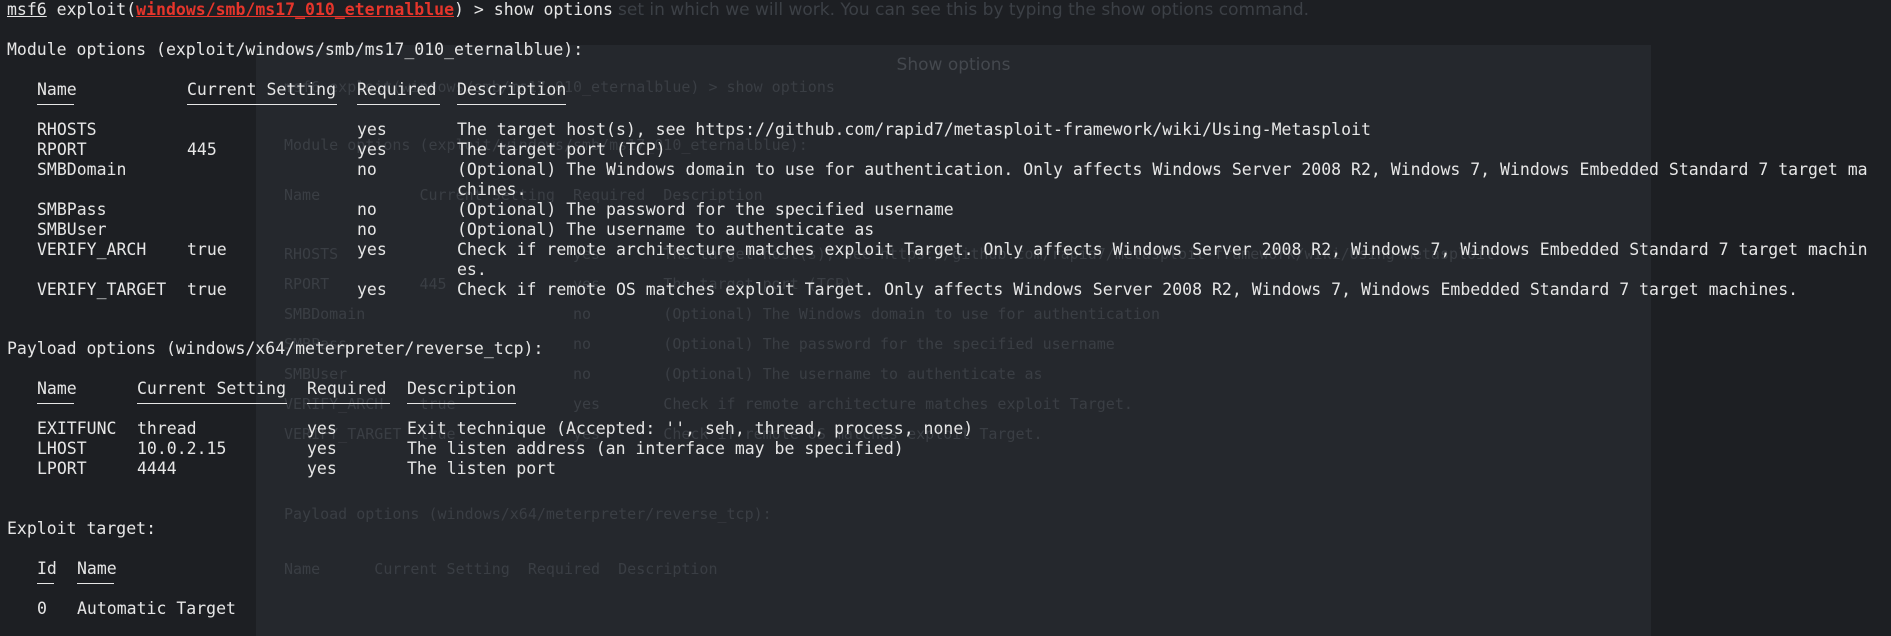 The image size is (1891, 636). What do you see at coordinates (492, 189) in the screenshot?
I see `table-cell-desc: chines.` at bounding box center [492, 189].